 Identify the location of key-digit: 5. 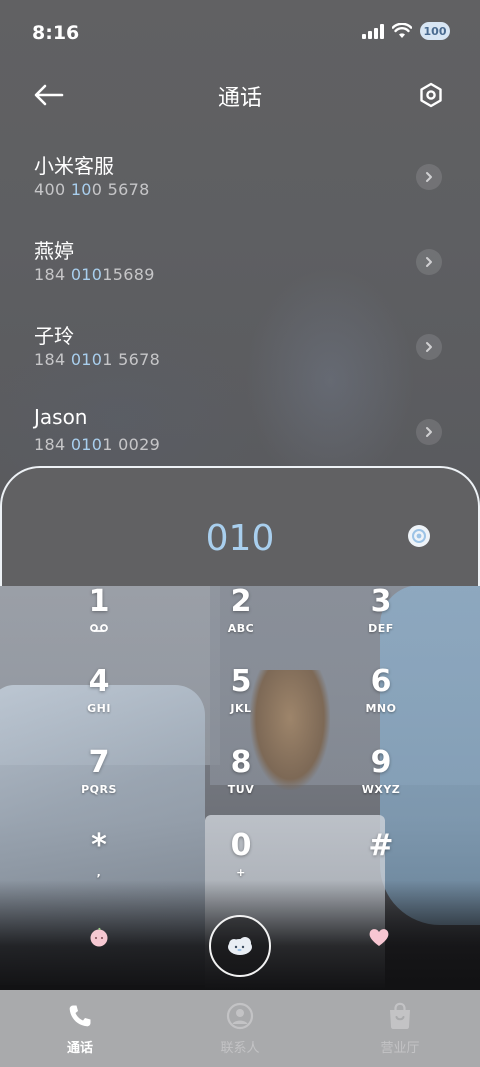
(241, 681).